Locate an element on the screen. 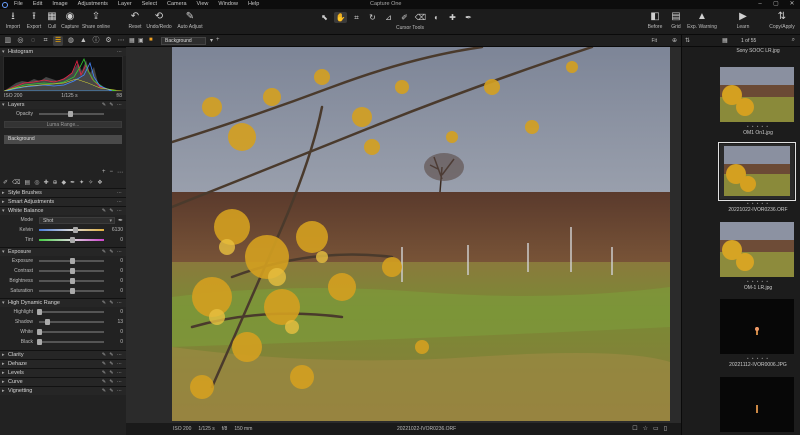 This screenshot has height=435, width=800. undo-redo-button: ⟲ Undo/Redo is located at coordinates (159, 20).